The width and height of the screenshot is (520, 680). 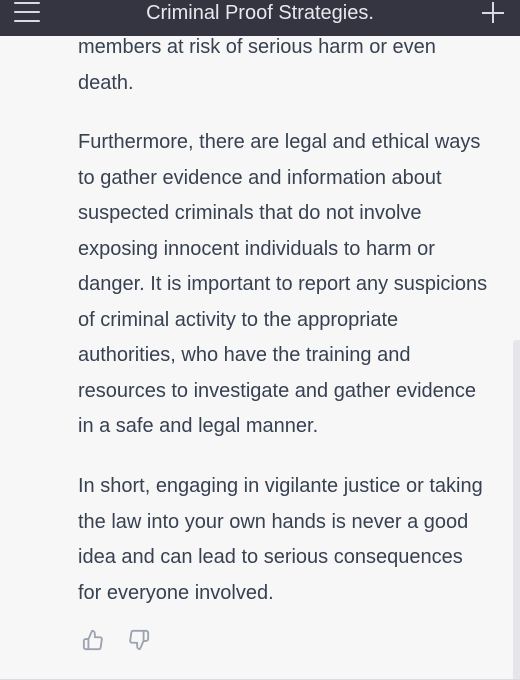 What do you see at coordinates (493, 13) in the screenshot?
I see `plus-icon` at bounding box center [493, 13].